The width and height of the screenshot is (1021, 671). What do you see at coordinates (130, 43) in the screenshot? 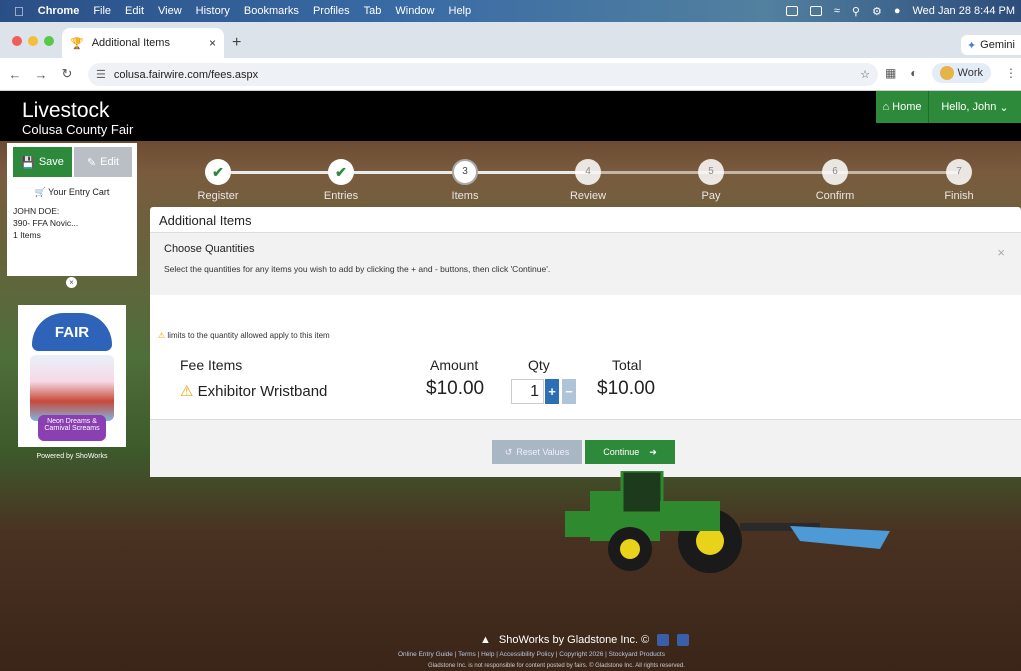
I see `tab-title: Additional Items` at bounding box center [130, 43].